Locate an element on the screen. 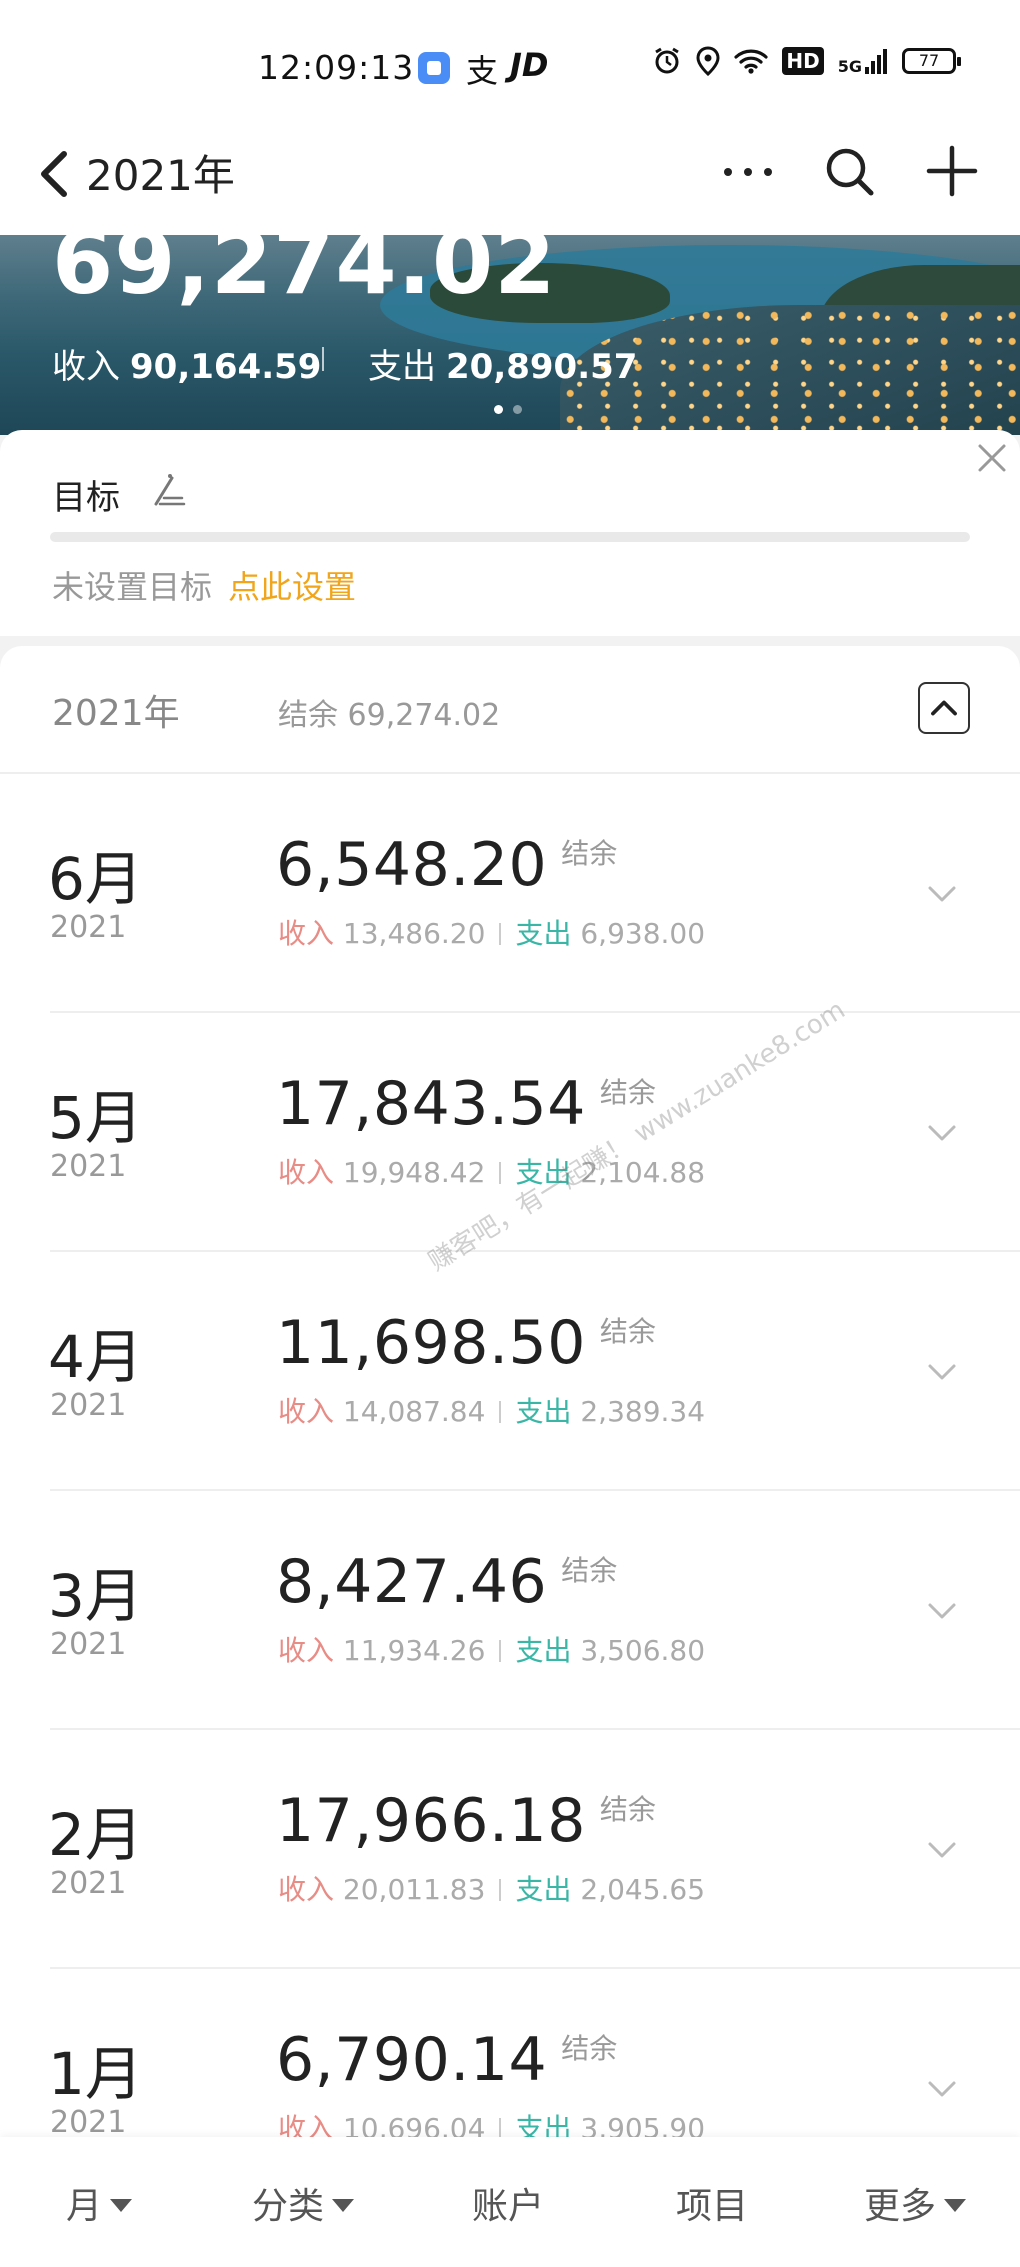 The image size is (1020, 2267). tab-account: 账户 is located at coordinates (508, 2203).